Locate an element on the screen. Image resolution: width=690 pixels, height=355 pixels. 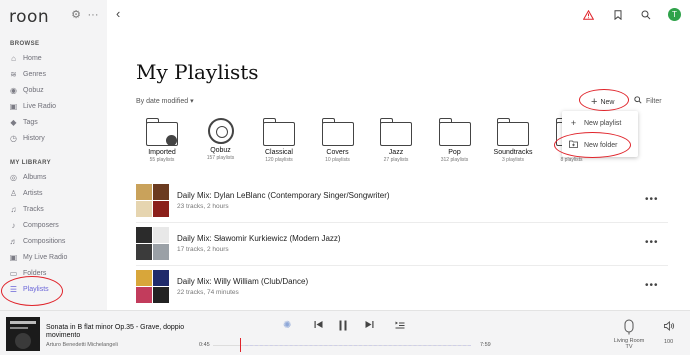
sidebar-item-live-radio: ▣ Live Radio is located at coordinates (54, 106).